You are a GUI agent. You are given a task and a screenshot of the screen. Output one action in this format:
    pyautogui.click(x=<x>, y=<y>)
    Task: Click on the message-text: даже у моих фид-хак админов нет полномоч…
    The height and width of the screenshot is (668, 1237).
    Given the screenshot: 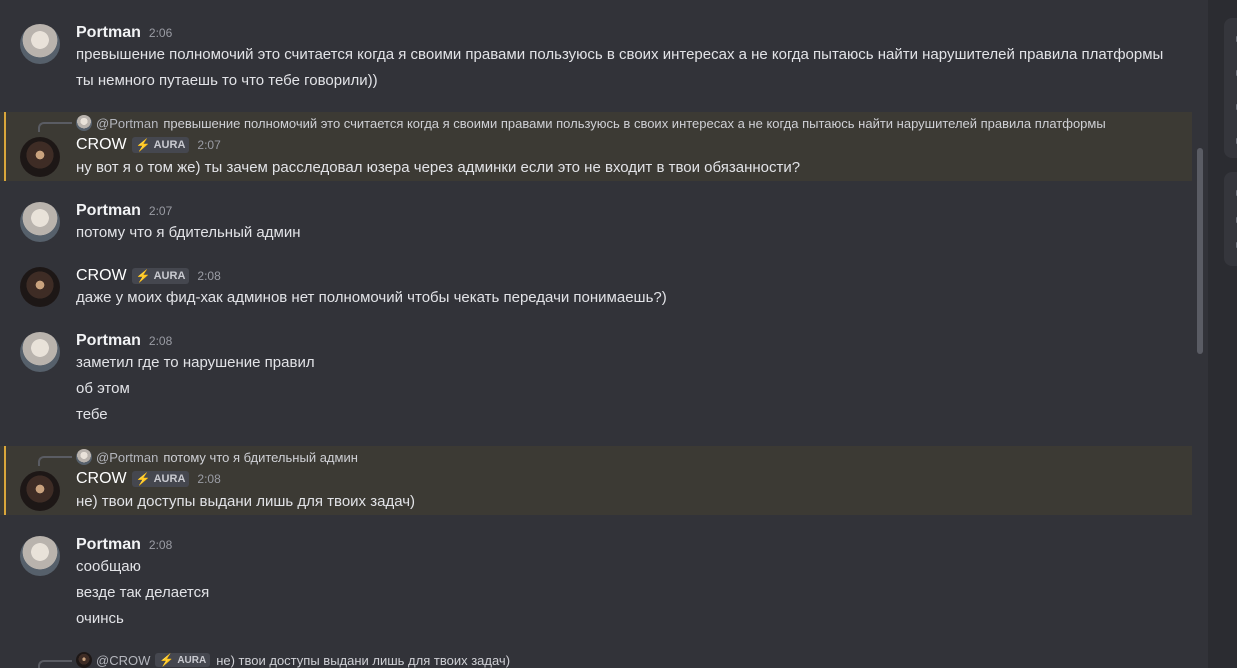 What is the action you would take?
    pyautogui.click(x=371, y=297)
    